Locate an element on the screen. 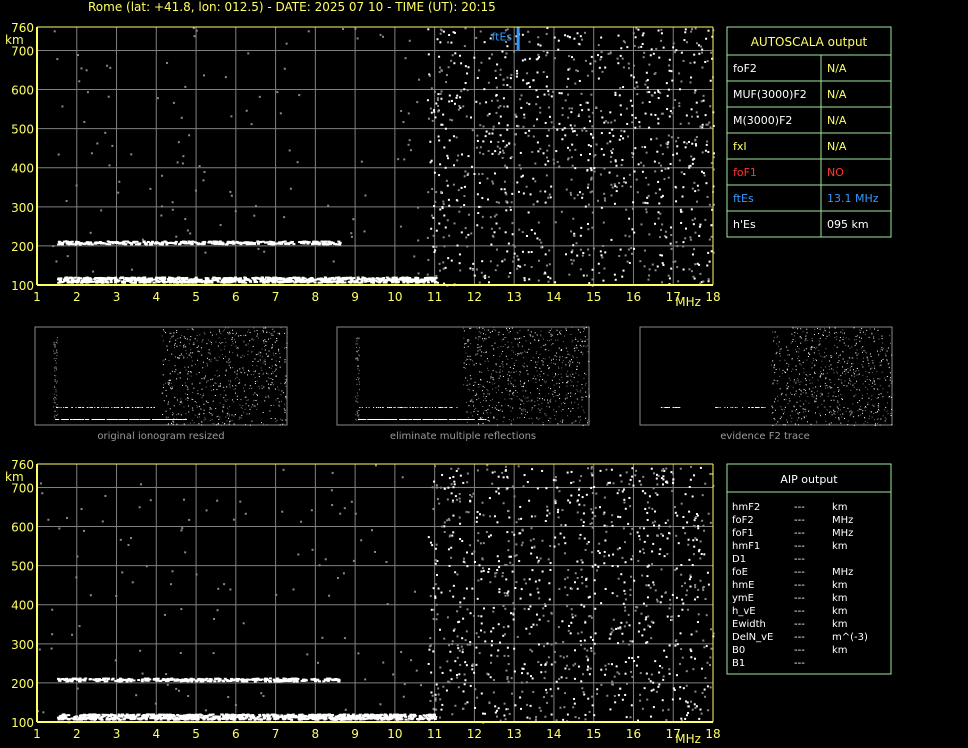  x-tick-label: 14 is located at coordinates (553, 297).